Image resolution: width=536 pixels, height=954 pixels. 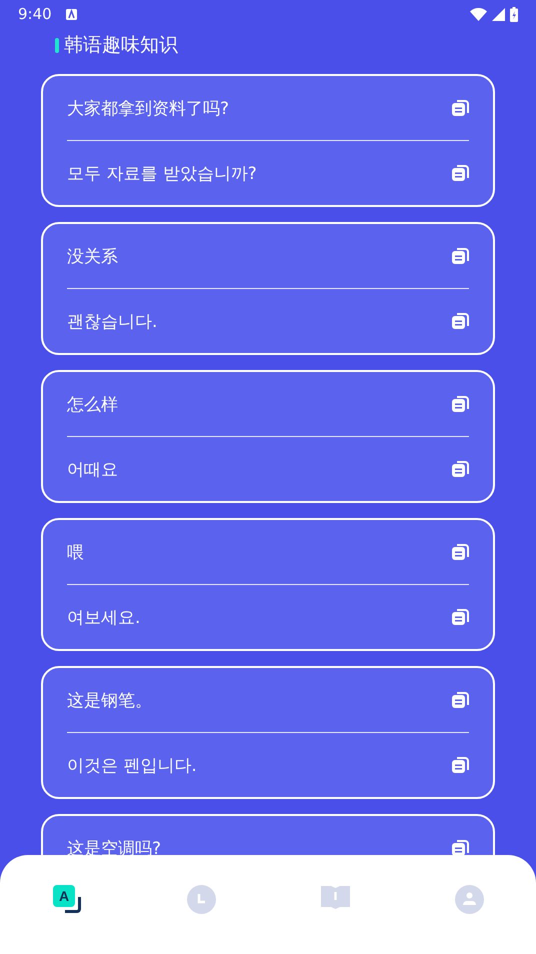 I want to click on book-icon, so click(x=335, y=897).